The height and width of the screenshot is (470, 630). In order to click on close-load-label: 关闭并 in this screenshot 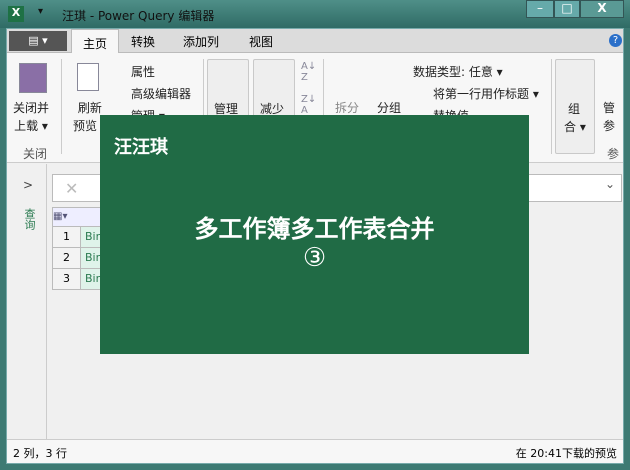, I will do `click(31, 108)`.